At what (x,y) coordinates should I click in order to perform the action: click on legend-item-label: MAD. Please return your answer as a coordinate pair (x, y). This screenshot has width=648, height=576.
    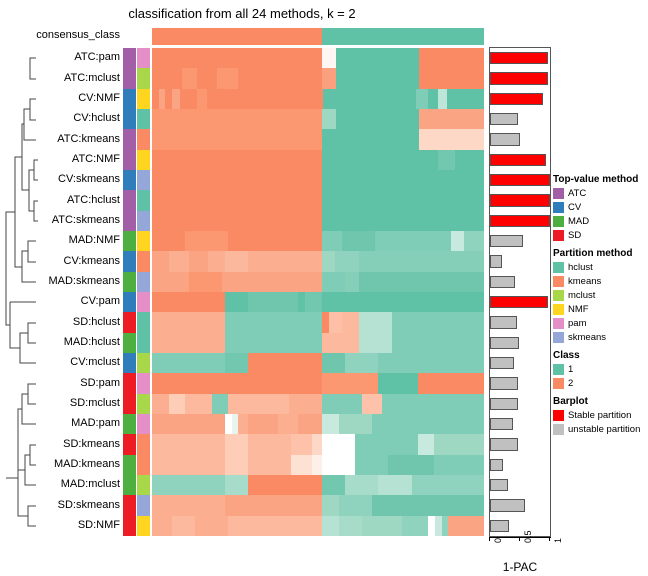
    Looking at the image, I should click on (579, 221).